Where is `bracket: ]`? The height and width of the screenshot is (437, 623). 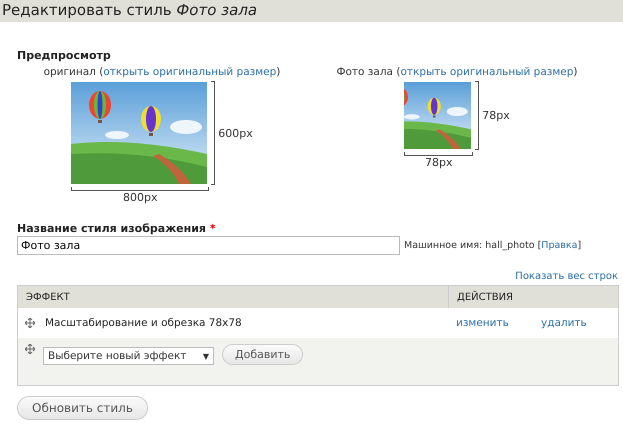 bracket: ] is located at coordinates (579, 245).